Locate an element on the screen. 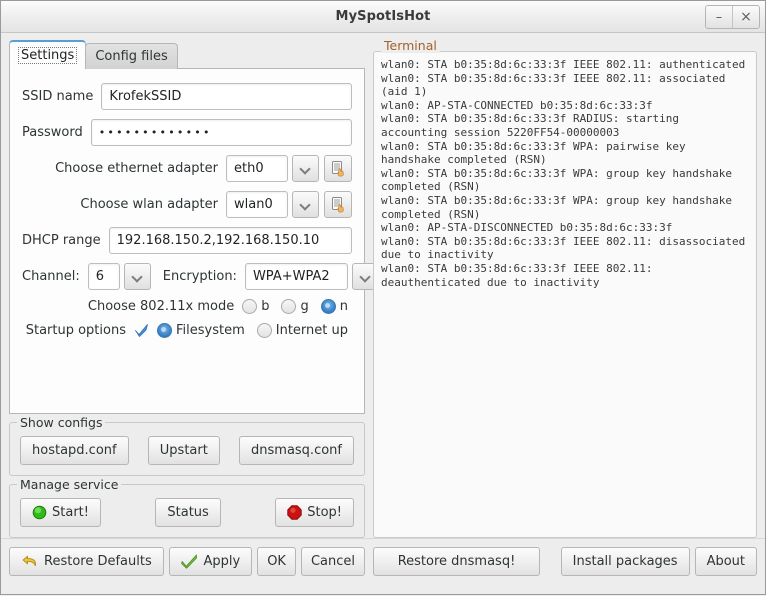 This screenshot has height=596, width=766. tab-config-files-label: Config files is located at coordinates (131, 56).